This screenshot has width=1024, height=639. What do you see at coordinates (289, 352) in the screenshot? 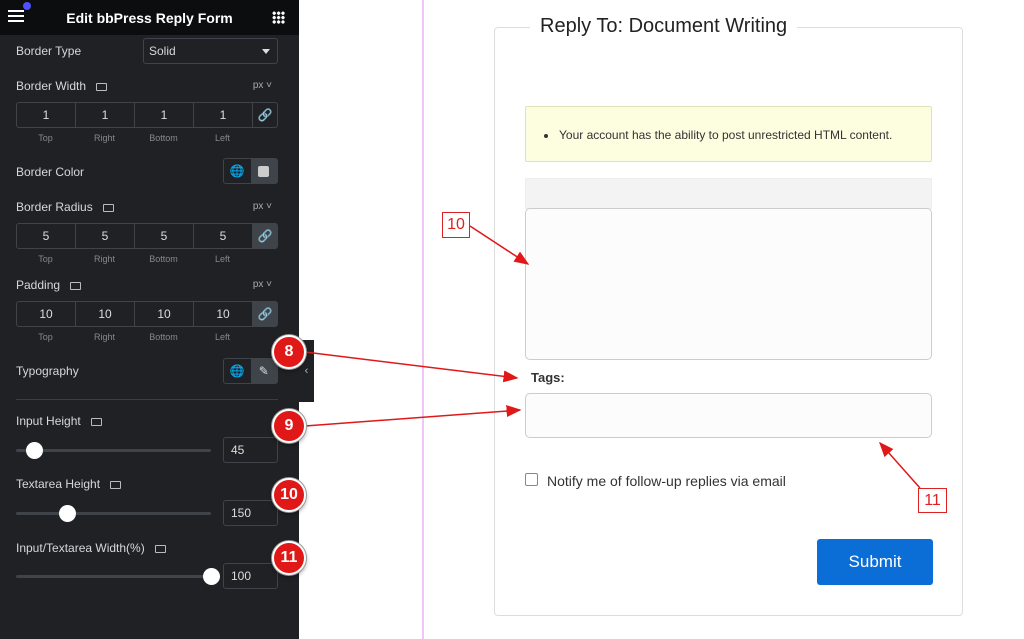
I see `annotation-badge-8: 8` at bounding box center [289, 352].